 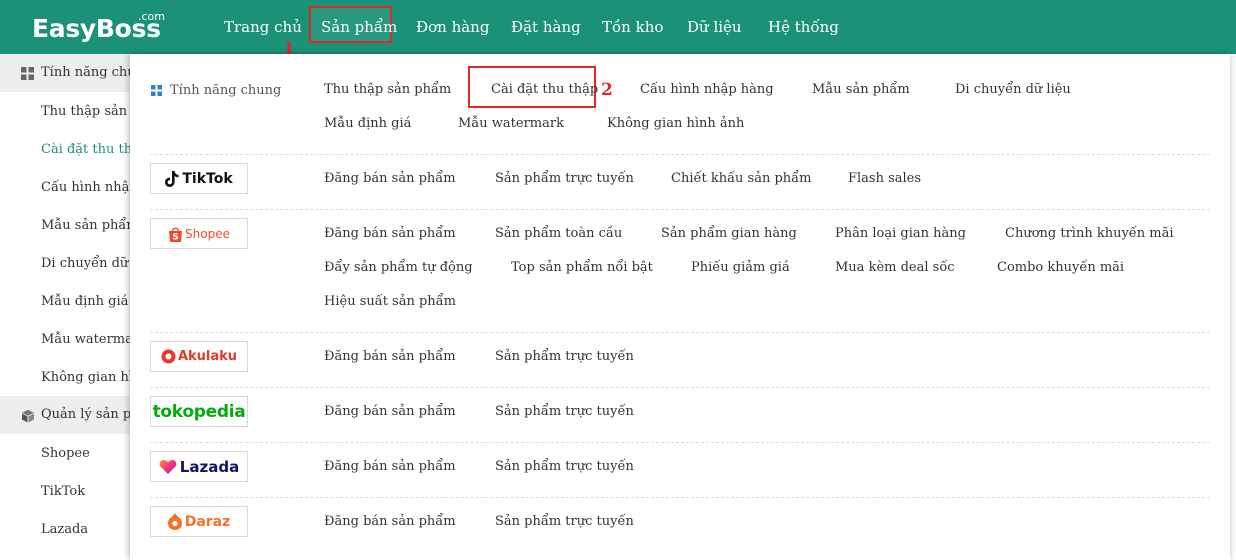 I want to click on menu-link-tiktok-flash-sales: Flash sales, so click(x=884, y=179).